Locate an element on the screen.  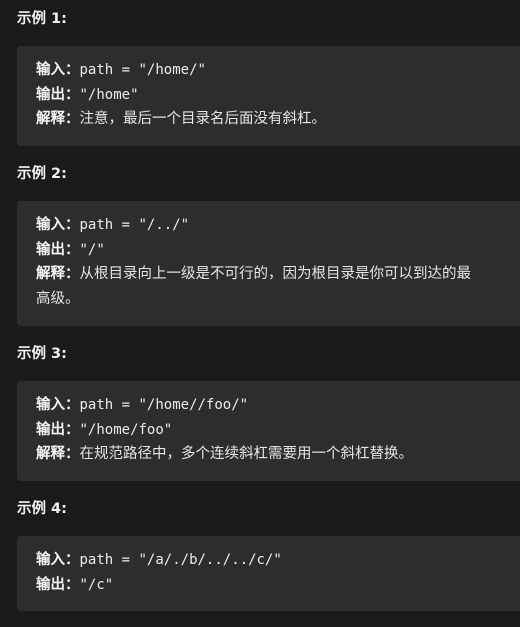
input-value: path = "/home//foo/" is located at coordinates (164, 405).